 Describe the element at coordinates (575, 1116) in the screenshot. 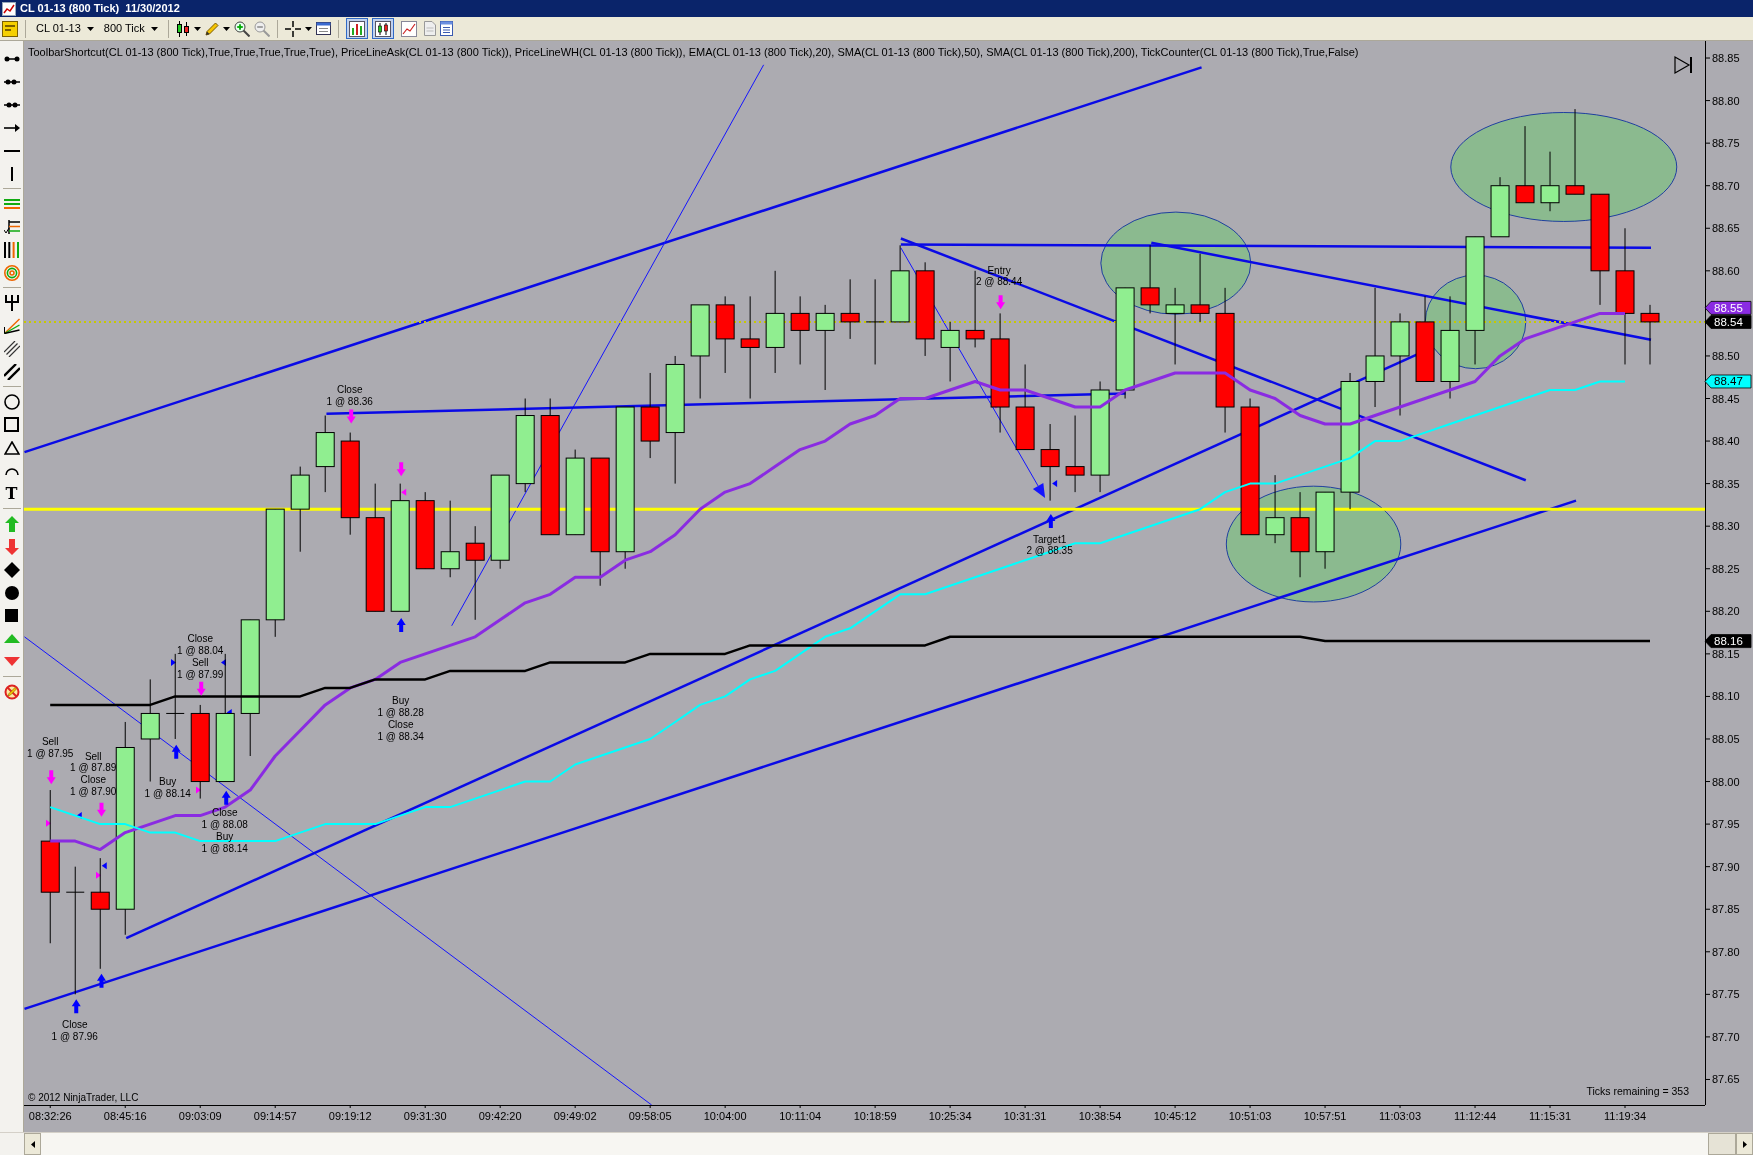

I see `time-label: 09:49:02` at that location.